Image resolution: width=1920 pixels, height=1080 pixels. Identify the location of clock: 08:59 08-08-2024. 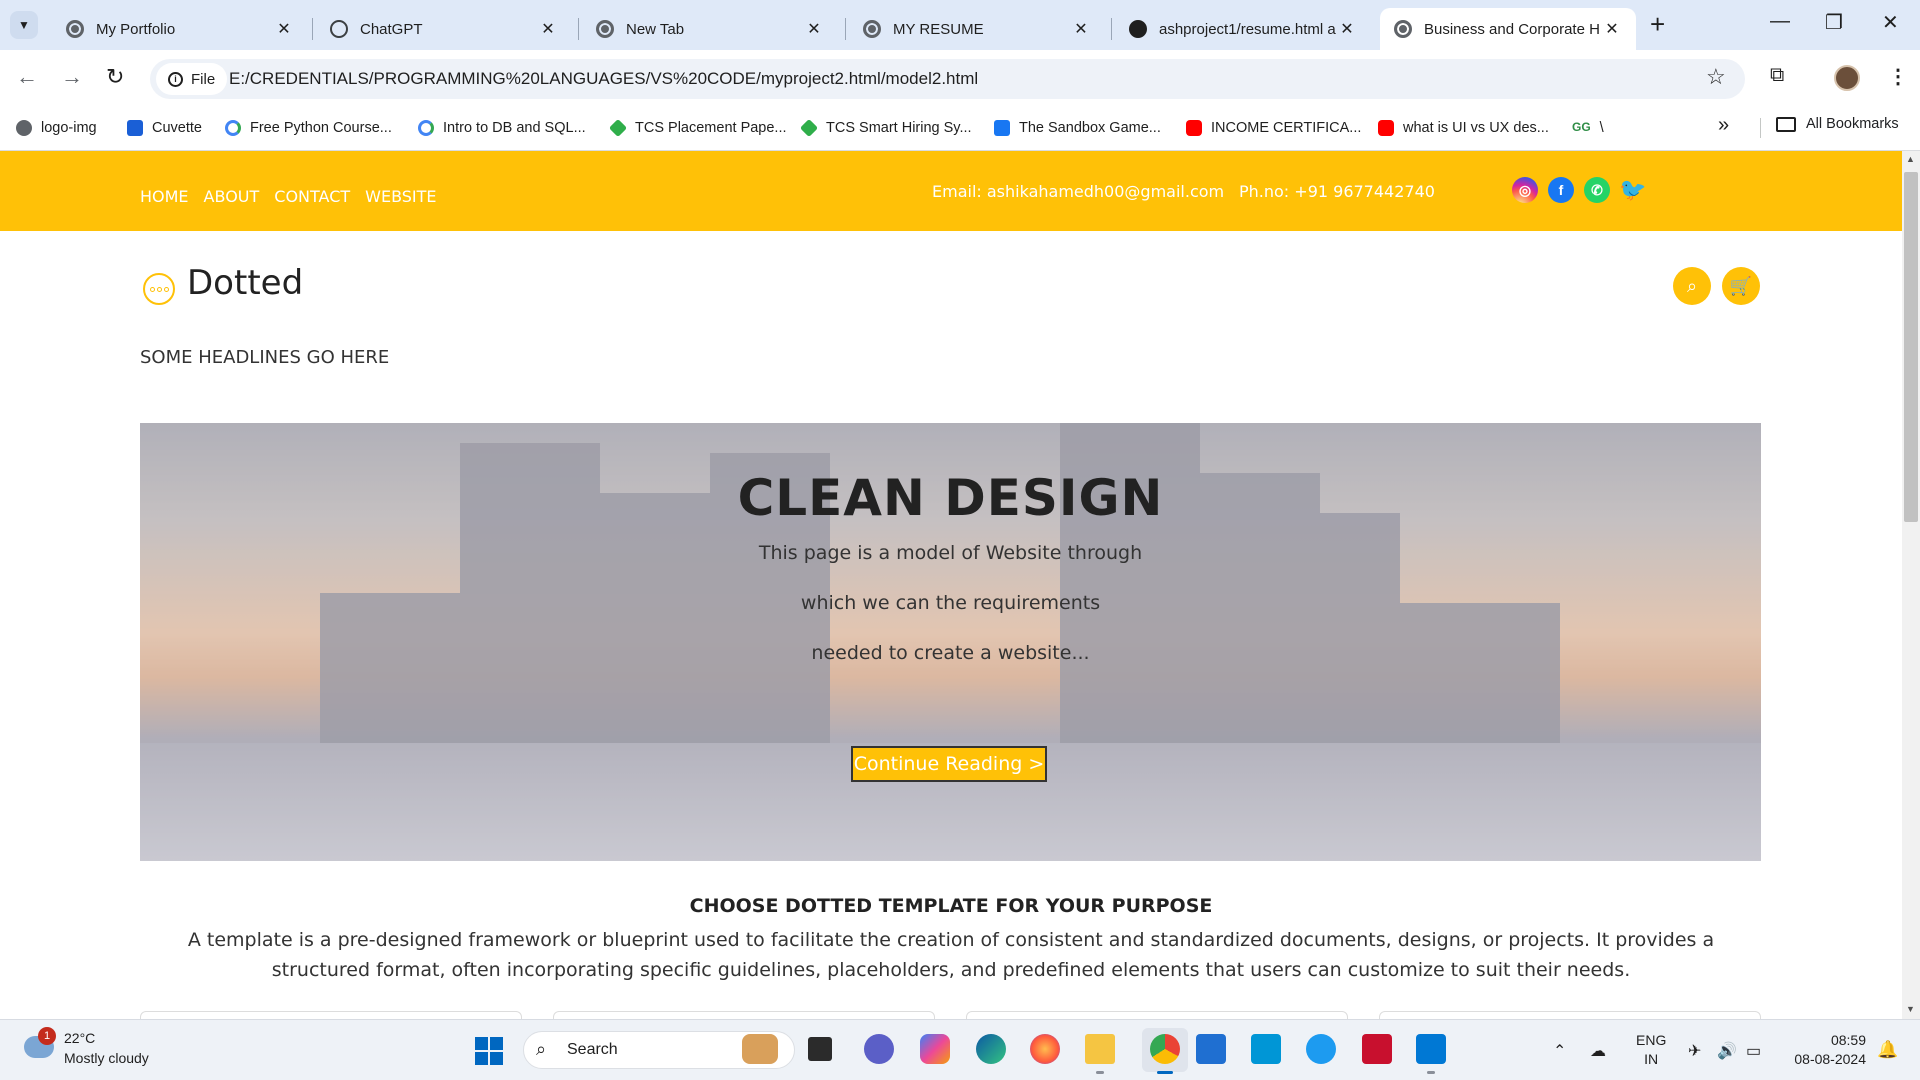
(1824, 1050).